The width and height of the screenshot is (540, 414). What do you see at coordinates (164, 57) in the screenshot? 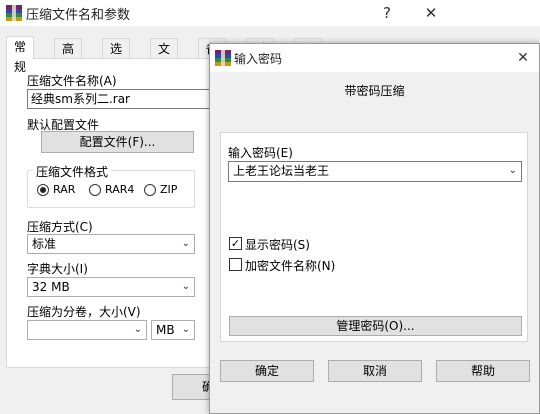
I see `tab-files: 文件` at bounding box center [164, 57].